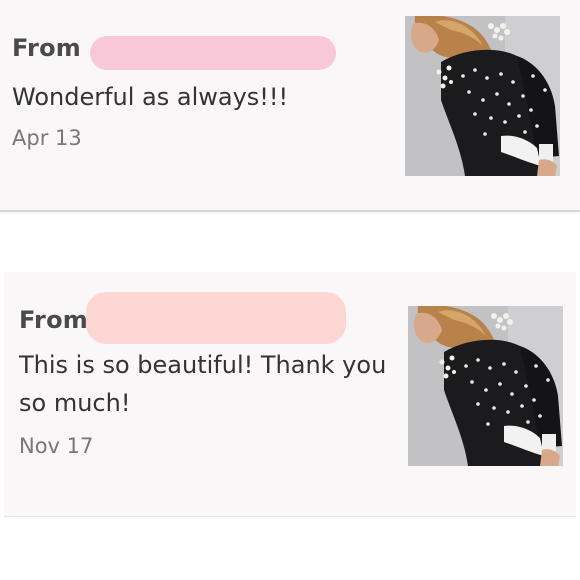 Image resolution: width=580 pixels, height=580 pixels. I want to click on review-date: Nov 17, so click(56, 446).